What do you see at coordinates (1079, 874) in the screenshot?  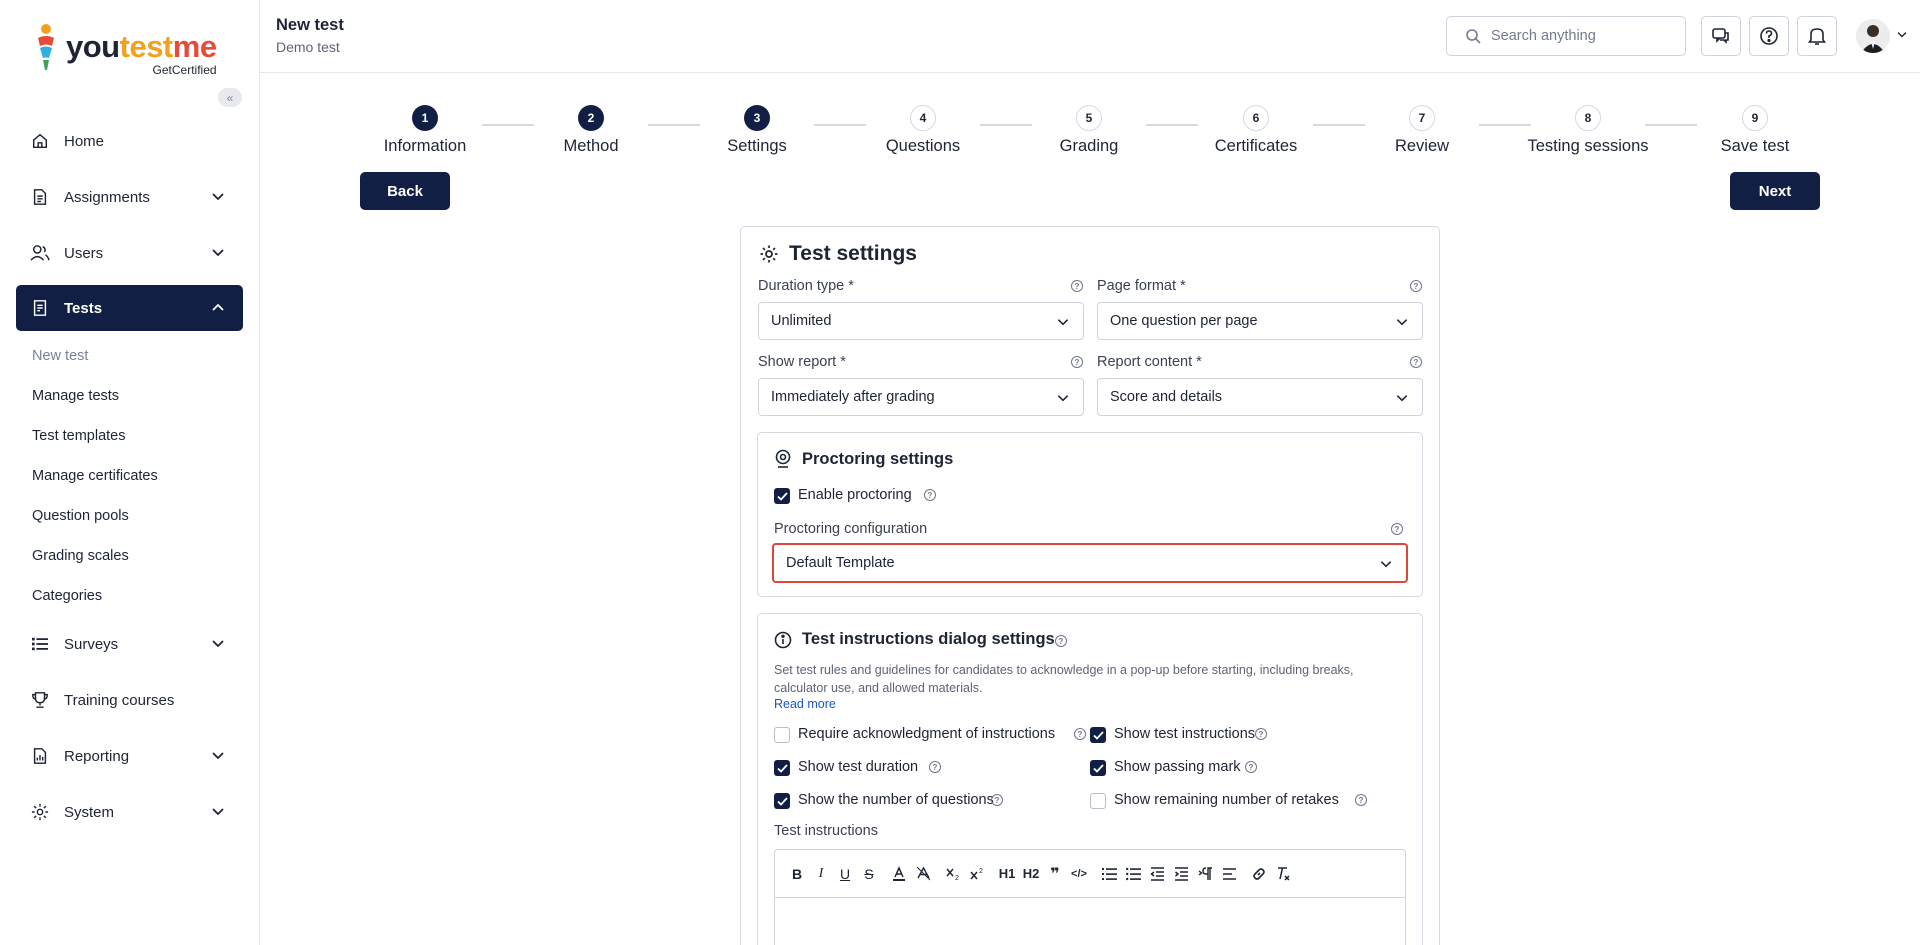 I see `code-button: </>` at bounding box center [1079, 874].